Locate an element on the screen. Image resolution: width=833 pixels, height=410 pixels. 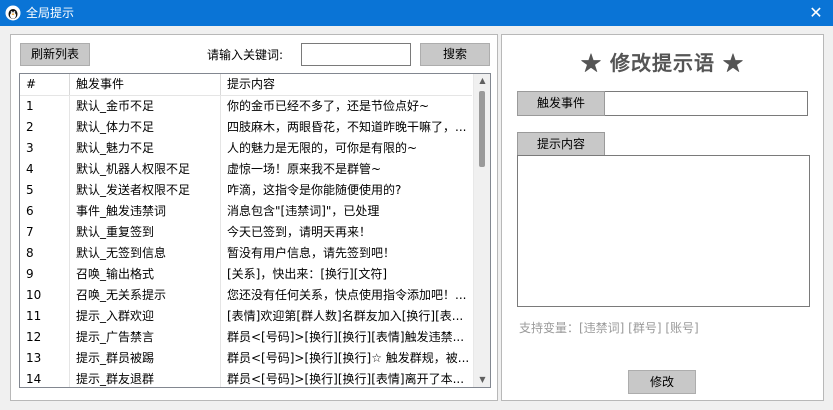
row-event: 召唤_无关系提示 is located at coordinates (144, 295).